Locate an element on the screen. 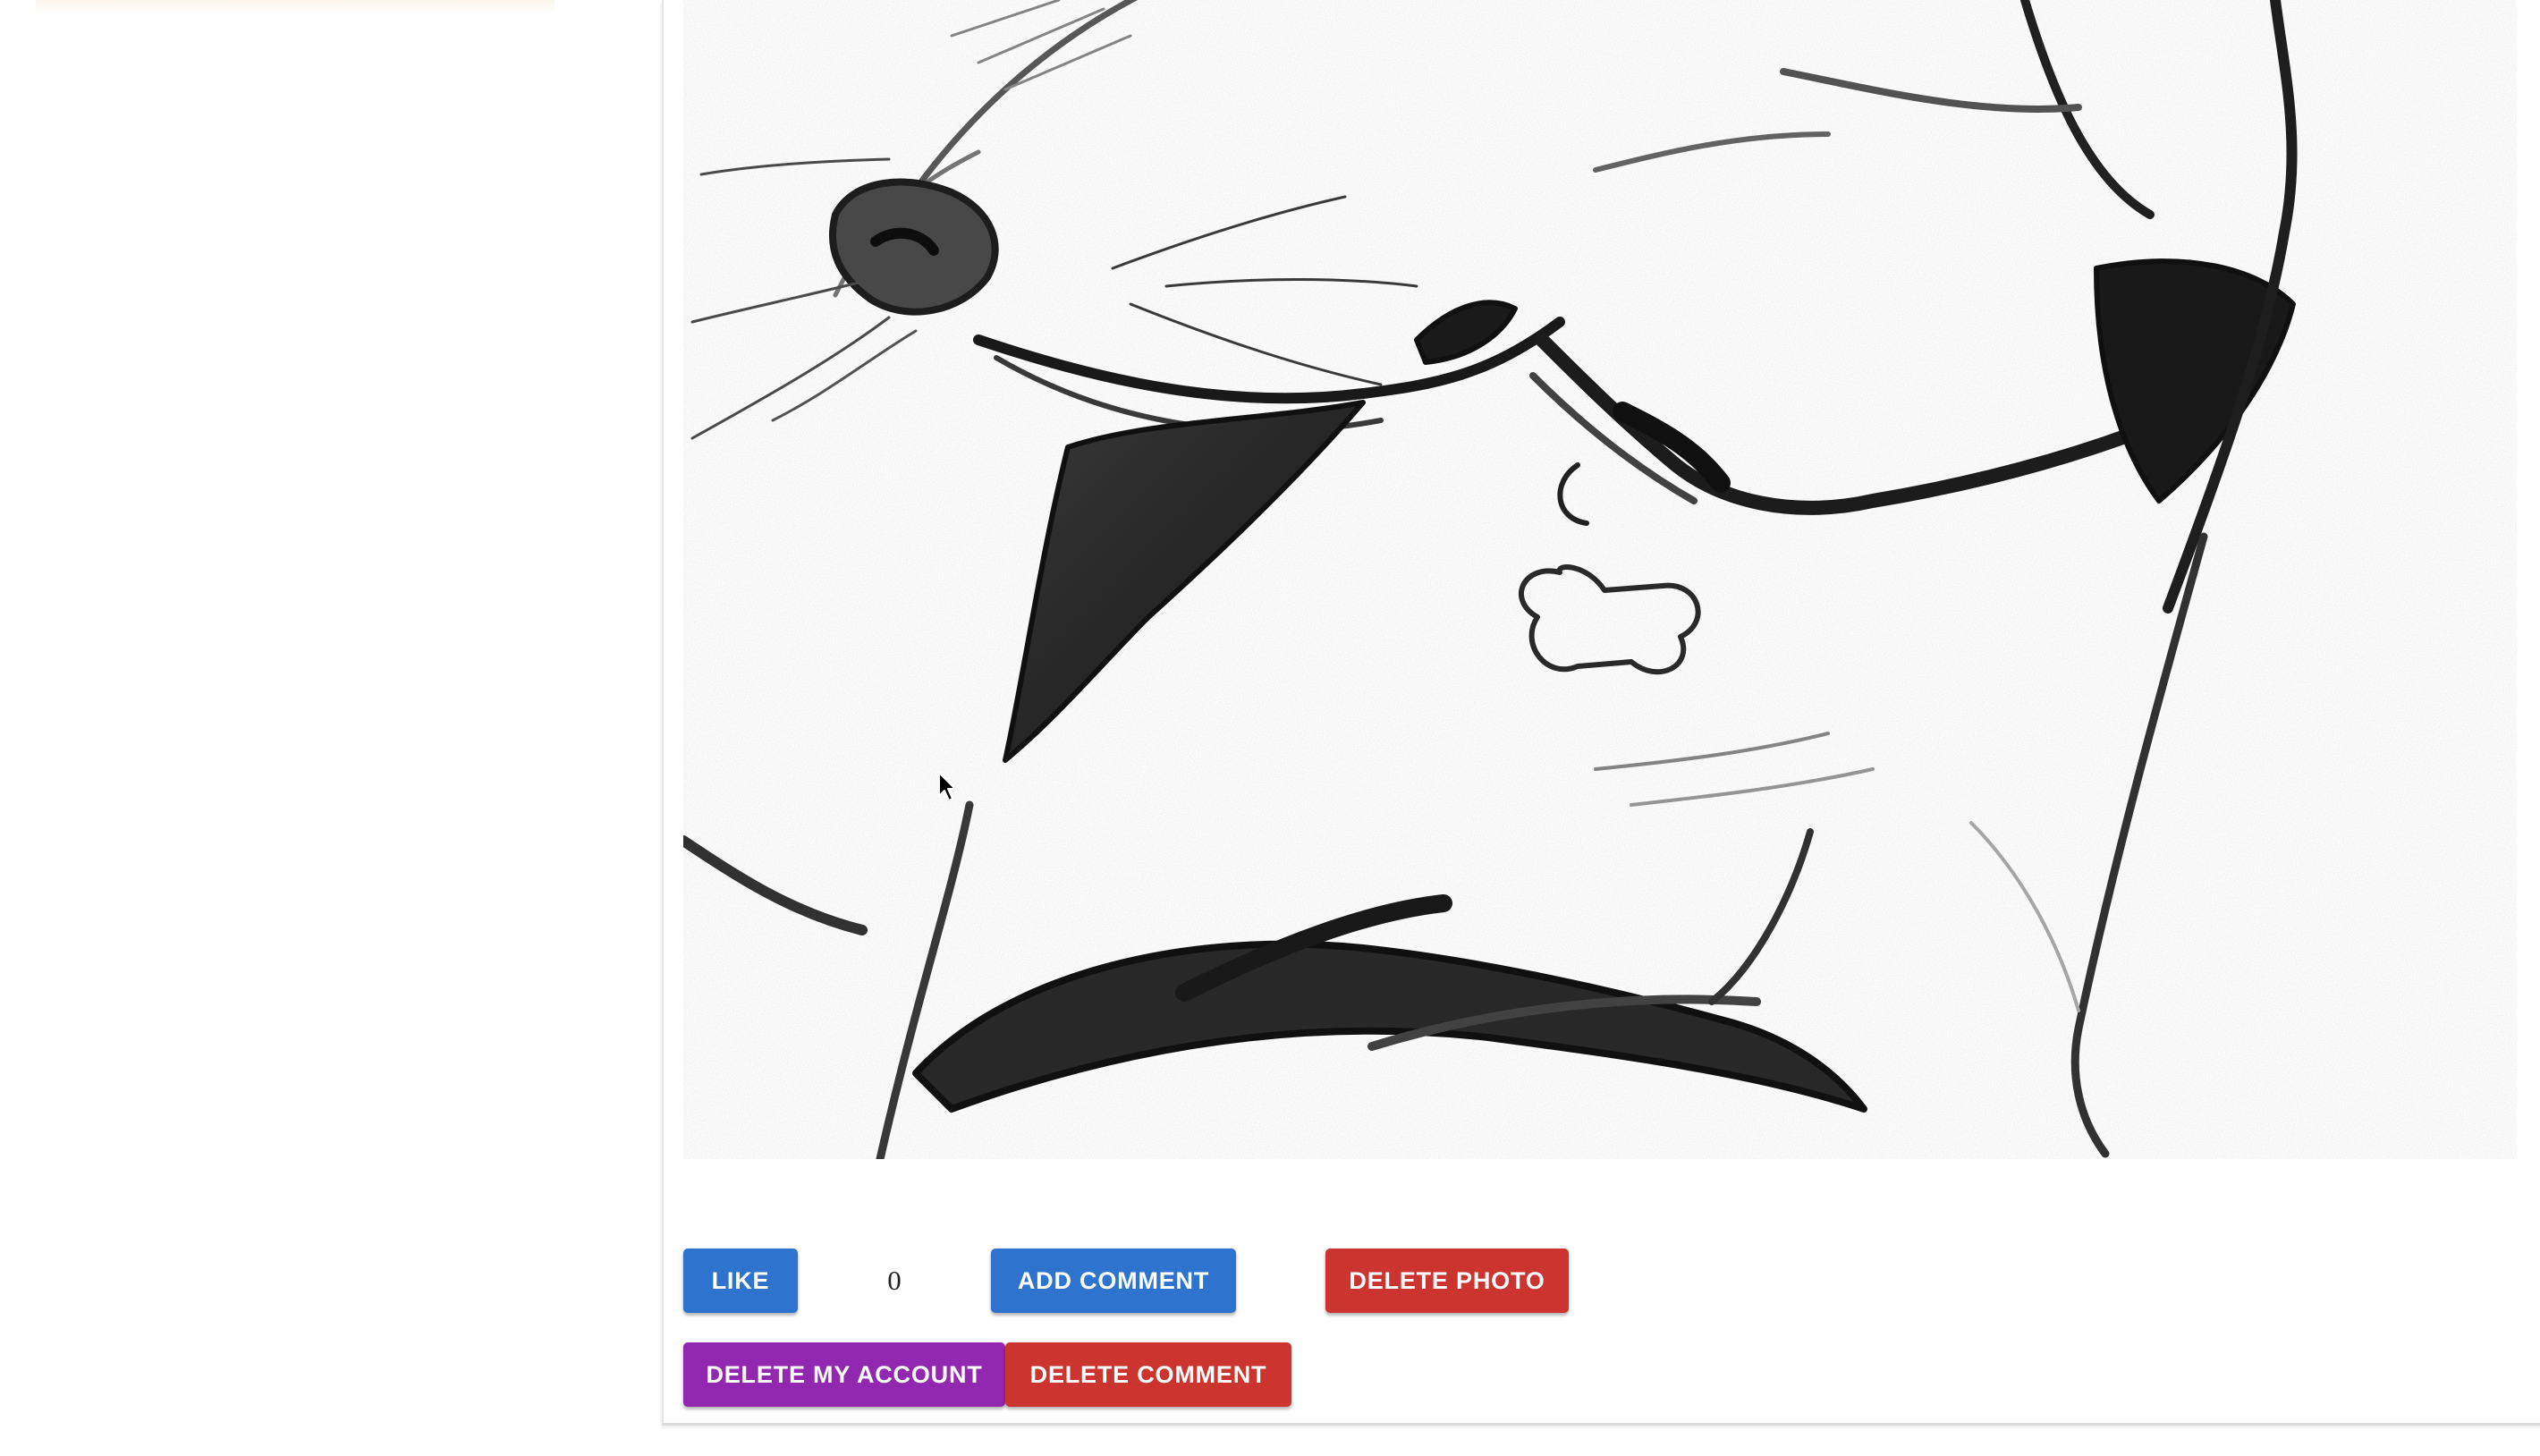  delete-account-button: Delete My Account is located at coordinates (844, 1374).